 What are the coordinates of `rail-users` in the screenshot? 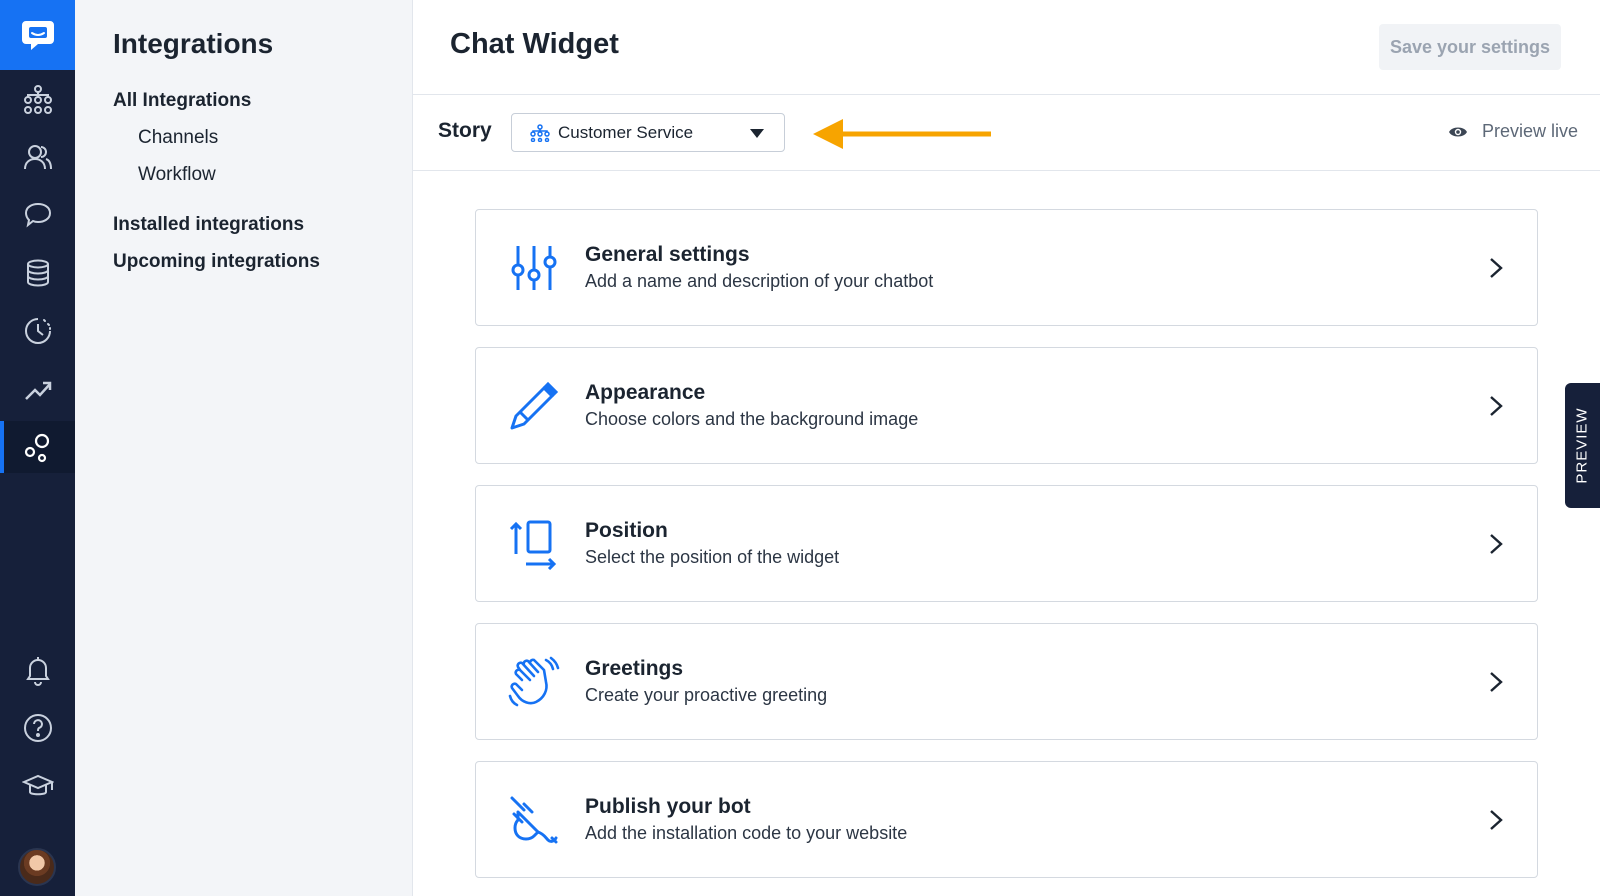 It's located at (37, 157).